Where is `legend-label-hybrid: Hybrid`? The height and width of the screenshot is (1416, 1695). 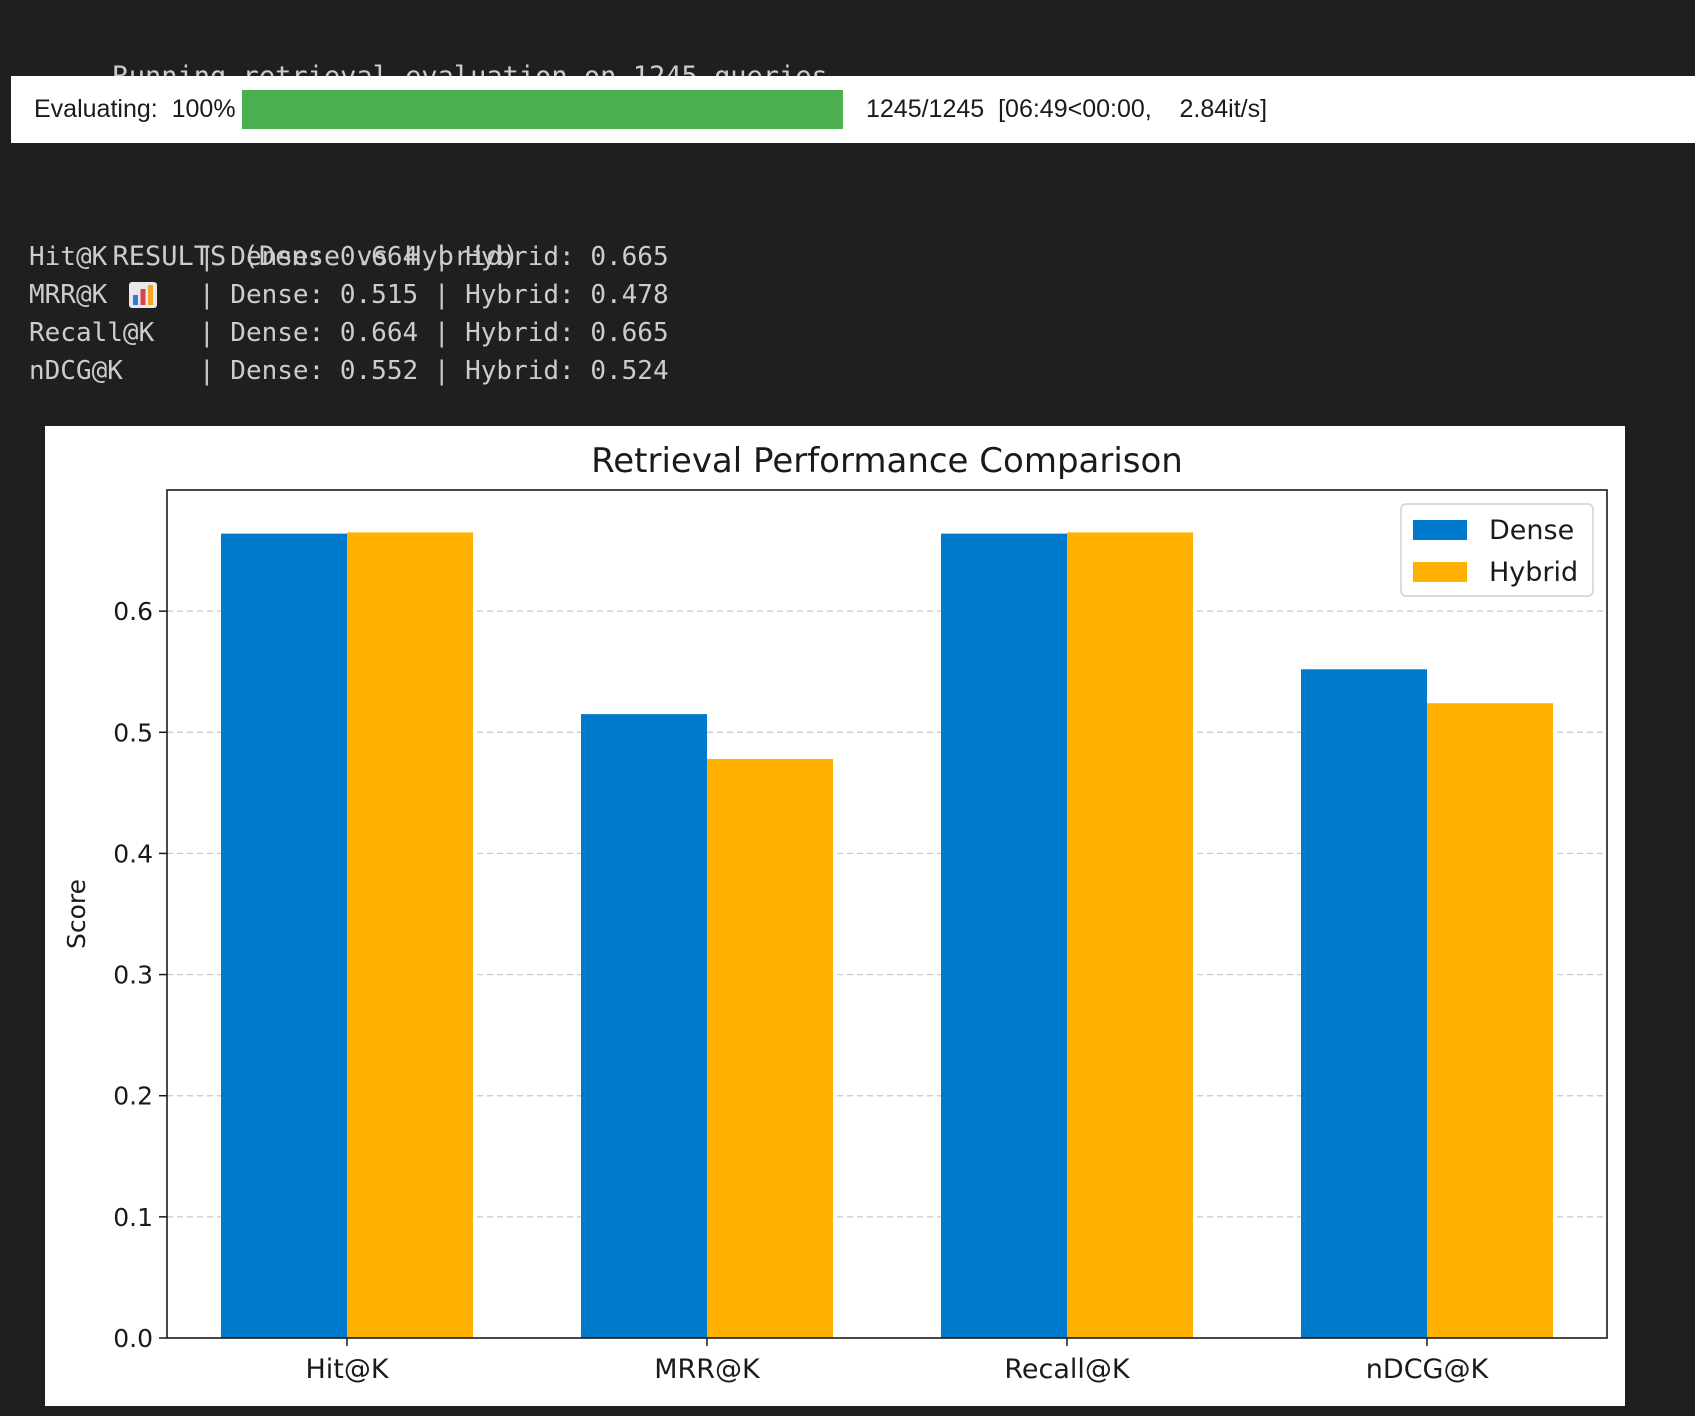 legend-label-hybrid: Hybrid is located at coordinates (1533, 572).